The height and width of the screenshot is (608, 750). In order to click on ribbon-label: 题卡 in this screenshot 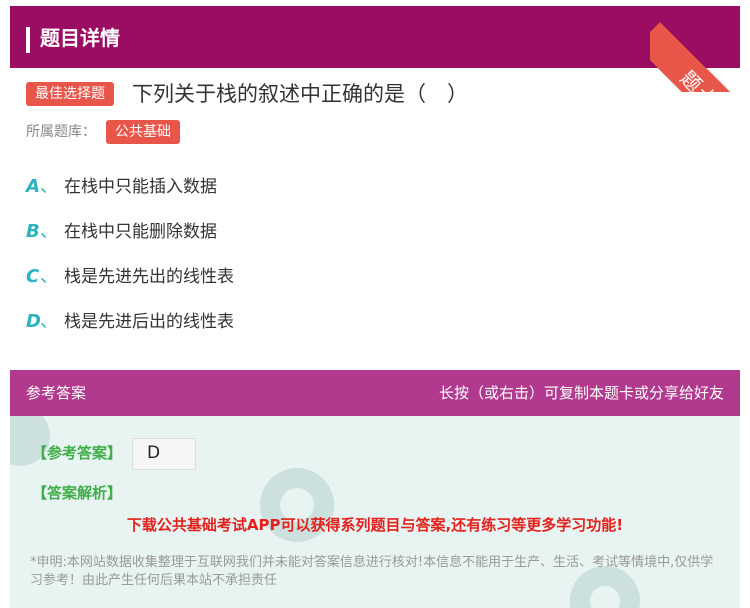, I will do `click(699, 78)`.